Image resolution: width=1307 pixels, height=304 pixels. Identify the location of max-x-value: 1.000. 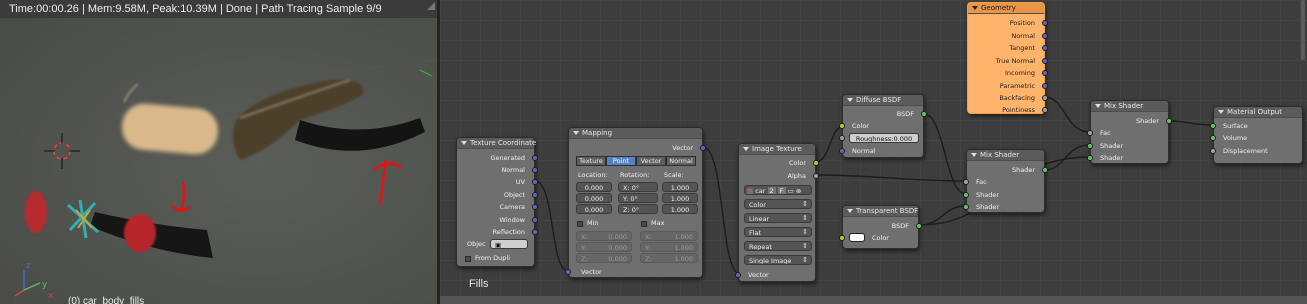
(683, 237).